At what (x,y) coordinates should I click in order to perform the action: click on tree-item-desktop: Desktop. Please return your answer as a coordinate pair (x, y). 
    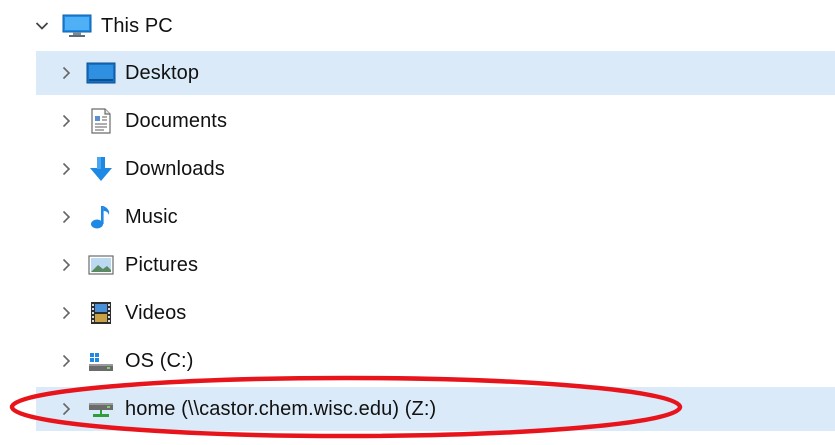
    Looking at the image, I should click on (435, 73).